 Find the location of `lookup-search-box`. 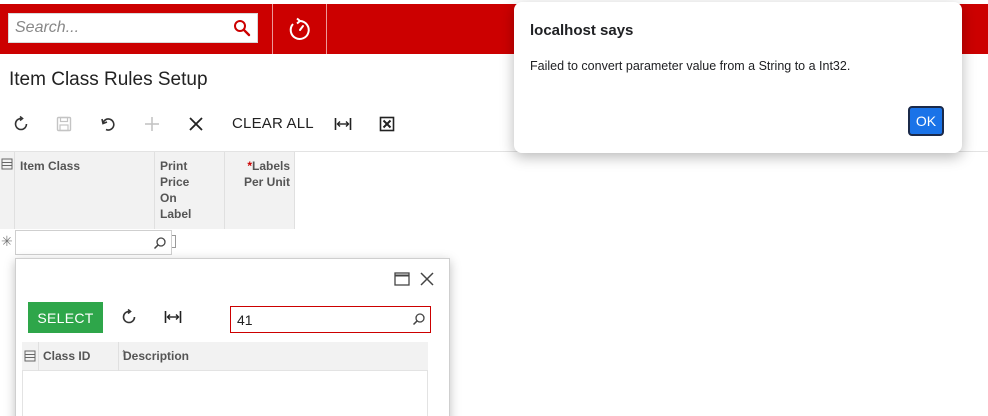

lookup-search-box is located at coordinates (330, 319).